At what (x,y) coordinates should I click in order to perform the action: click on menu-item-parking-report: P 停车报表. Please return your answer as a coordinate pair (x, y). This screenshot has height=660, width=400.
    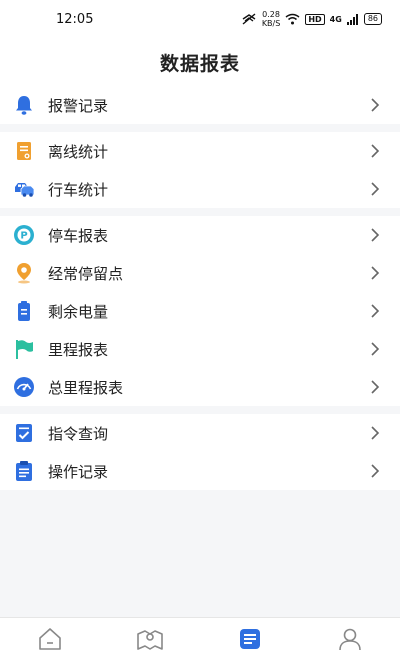
    Looking at the image, I should click on (200, 235).